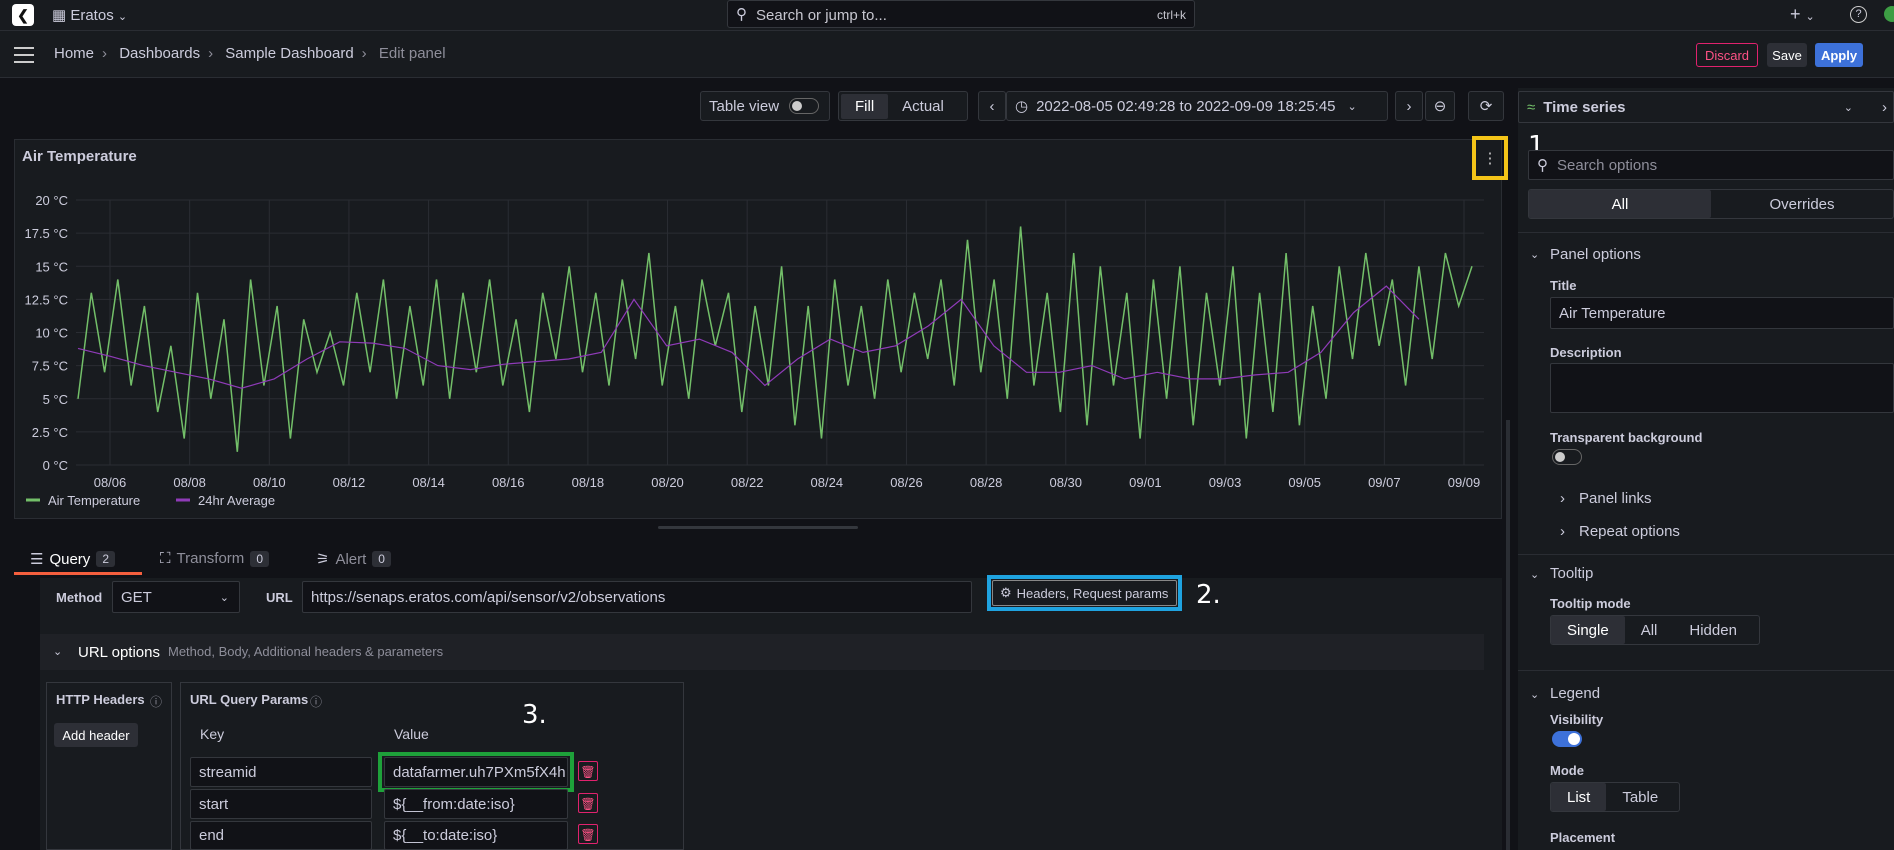 This screenshot has height=850, width=1894. I want to click on tab-transform: ⛶ Transform 0, so click(214, 558).